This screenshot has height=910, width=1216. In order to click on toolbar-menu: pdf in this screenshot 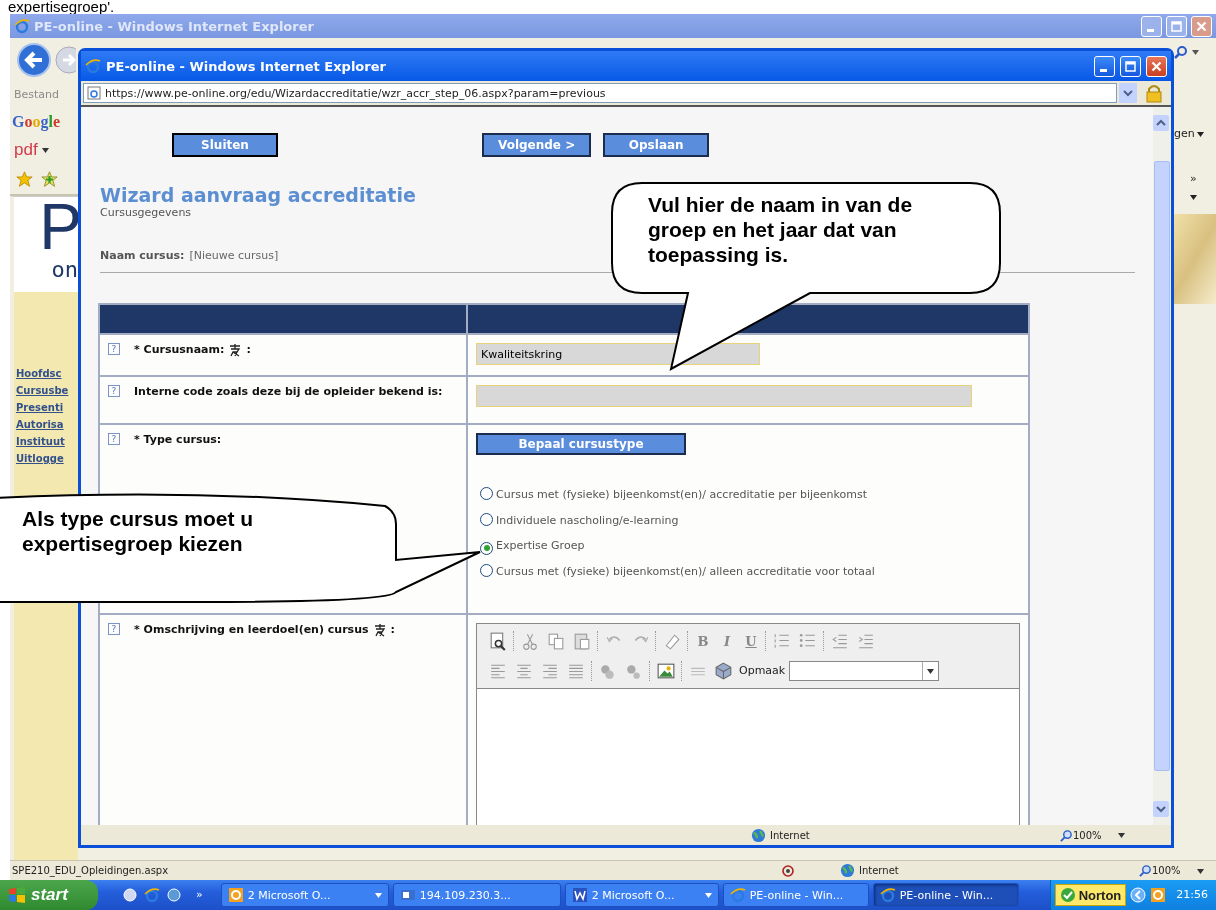, I will do `click(26, 150)`.